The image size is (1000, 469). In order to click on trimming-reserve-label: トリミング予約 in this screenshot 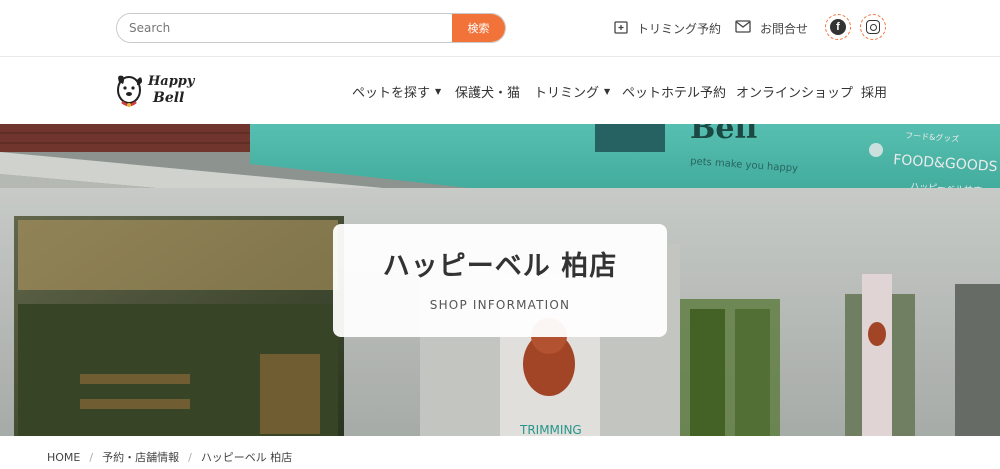, I will do `click(679, 28)`.